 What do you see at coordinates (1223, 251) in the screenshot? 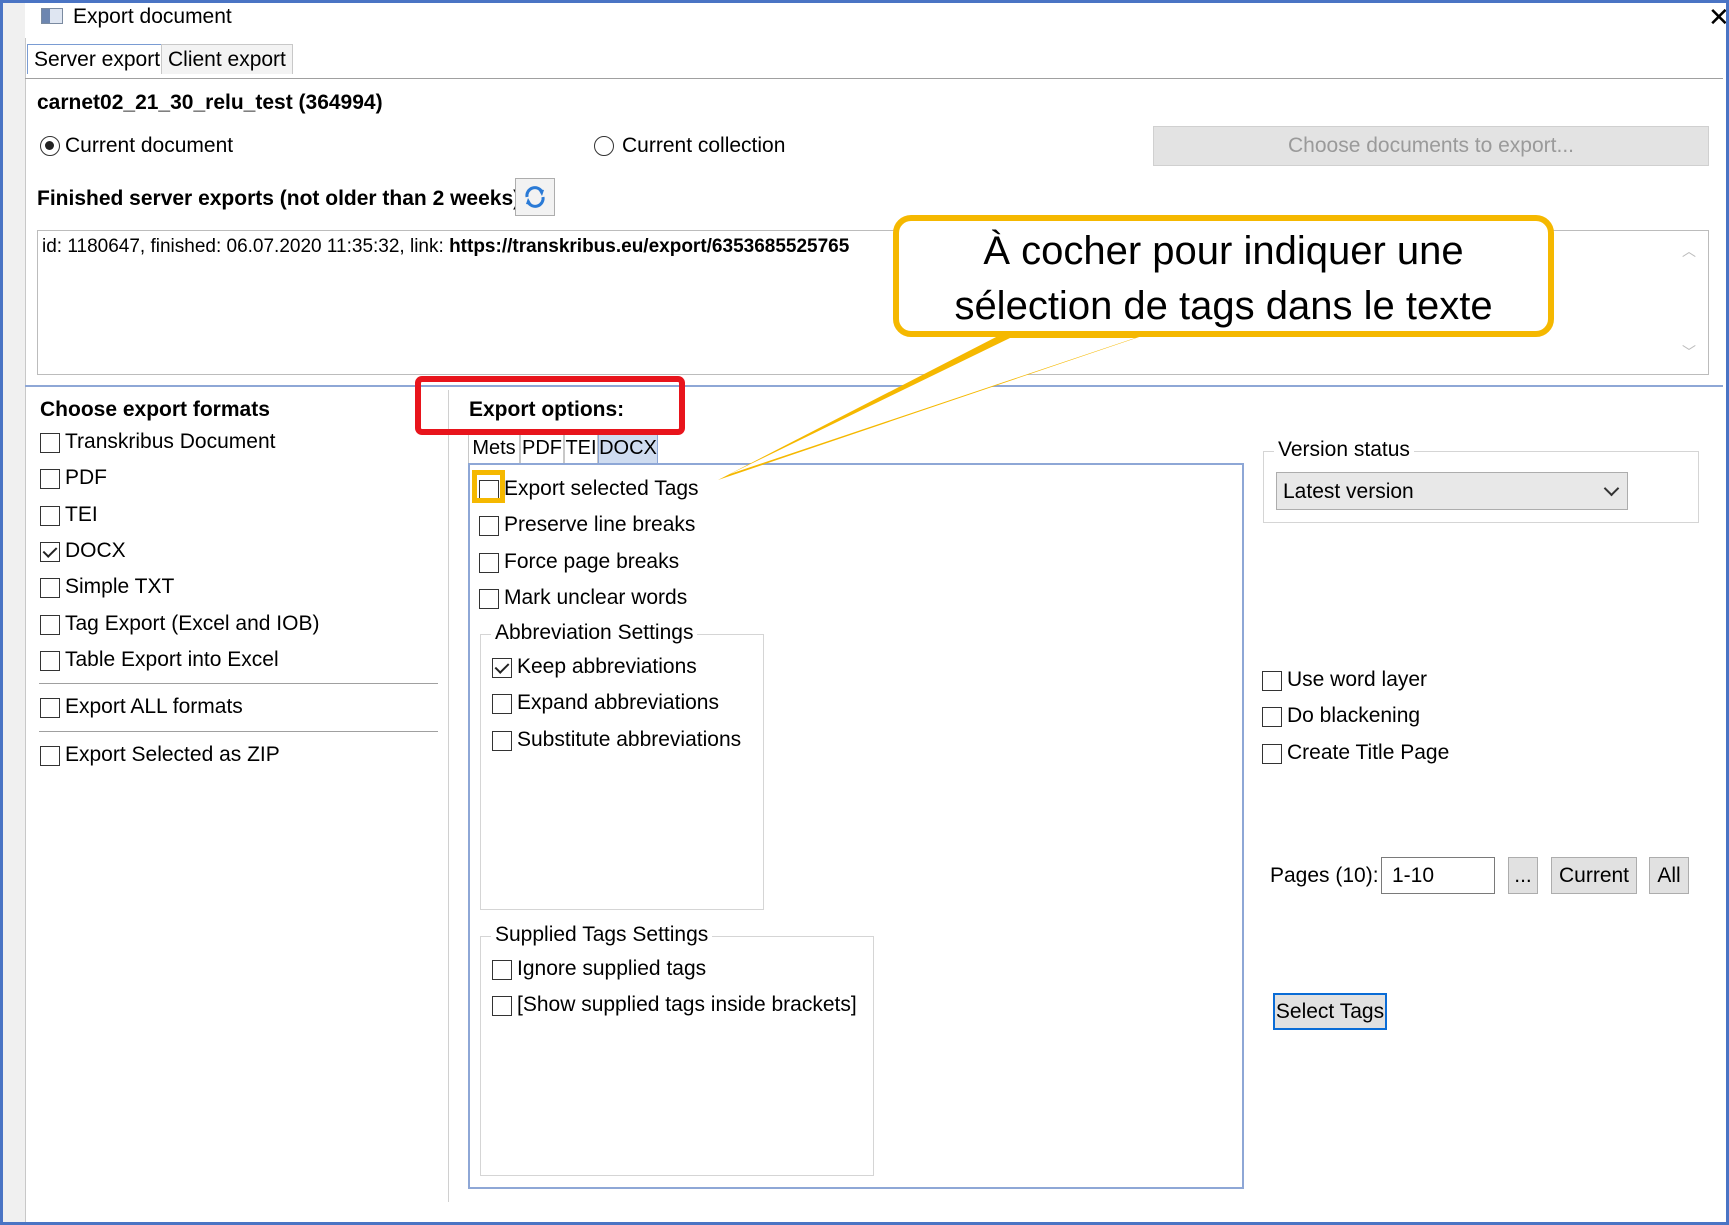
I see `callout-line-1: À cocher pour indiquer une` at bounding box center [1223, 251].